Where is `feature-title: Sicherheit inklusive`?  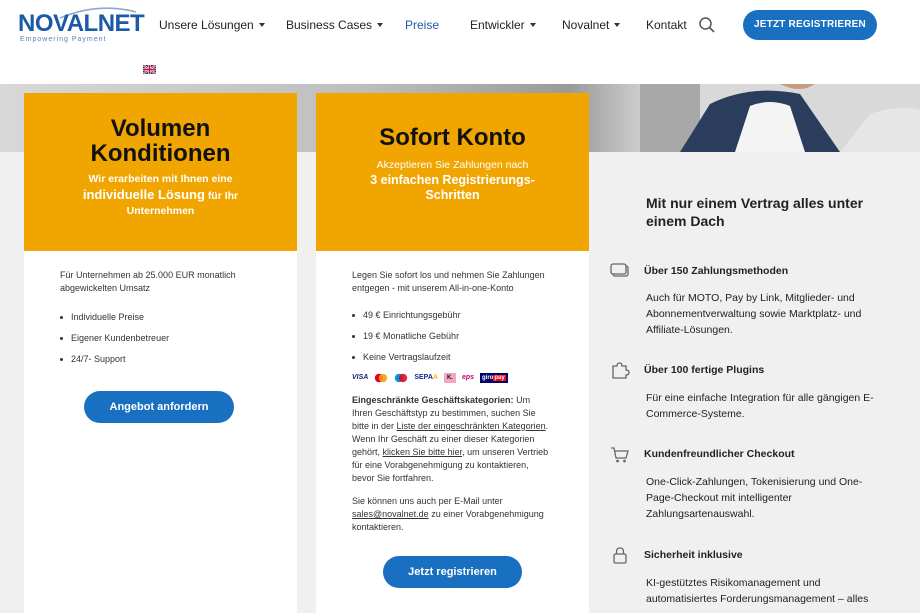 feature-title: Sicherheit inklusive is located at coordinates (693, 555).